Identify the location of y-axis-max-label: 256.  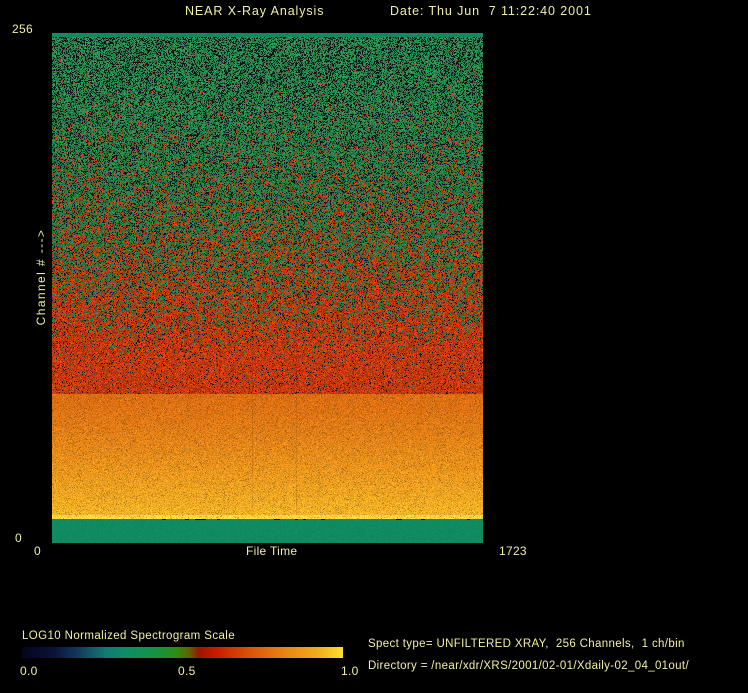
(22, 29).